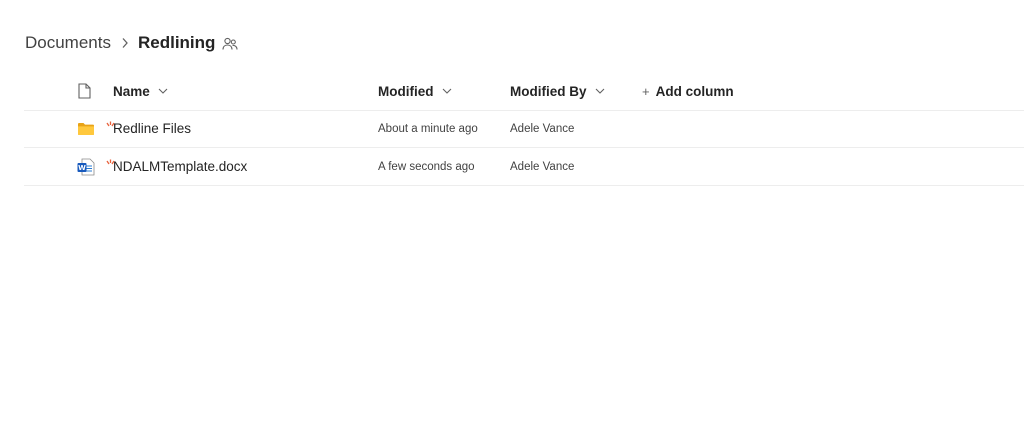 The height and width of the screenshot is (438, 1024). What do you see at coordinates (176, 42) in the screenshot?
I see `breadcrumb-current-folder: Redlining` at bounding box center [176, 42].